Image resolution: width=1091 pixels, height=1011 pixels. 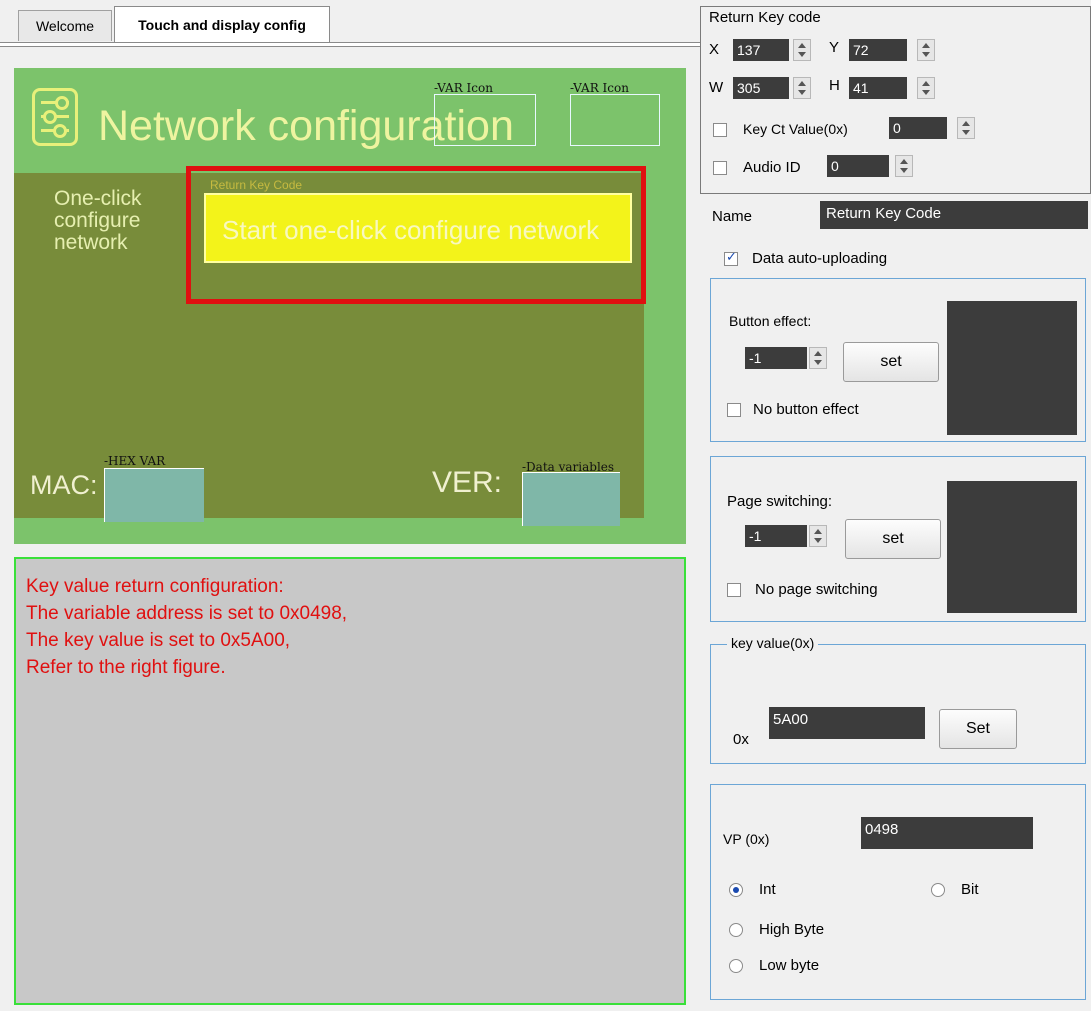 What do you see at coordinates (65, 25) in the screenshot?
I see `tab-welcome: Welcome` at bounding box center [65, 25].